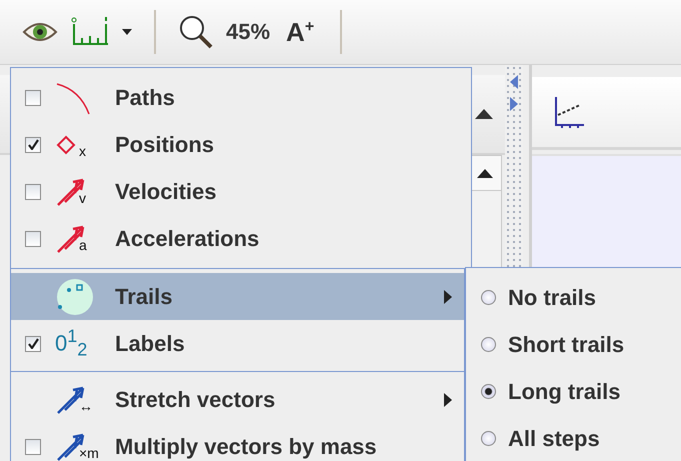 Image resolution: width=681 pixels, height=461 pixels. I want to click on expand-right-icon, so click(514, 104).